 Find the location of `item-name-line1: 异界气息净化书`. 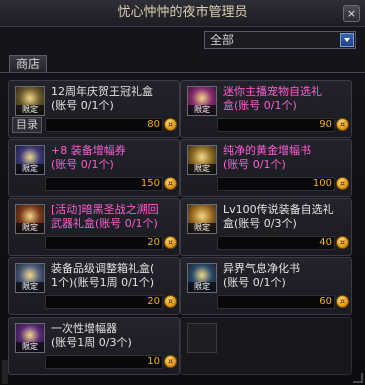

item-name-line1: 异界气息净化书 is located at coordinates (261, 268).